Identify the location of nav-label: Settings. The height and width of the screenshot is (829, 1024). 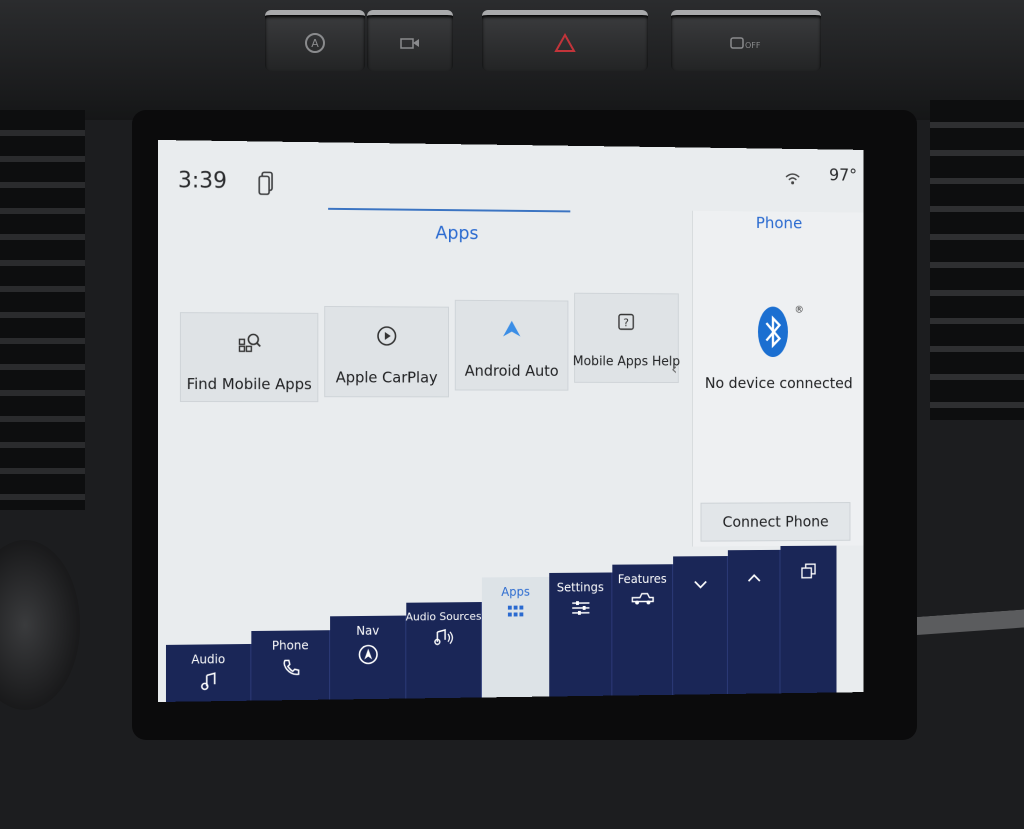
(580, 587).